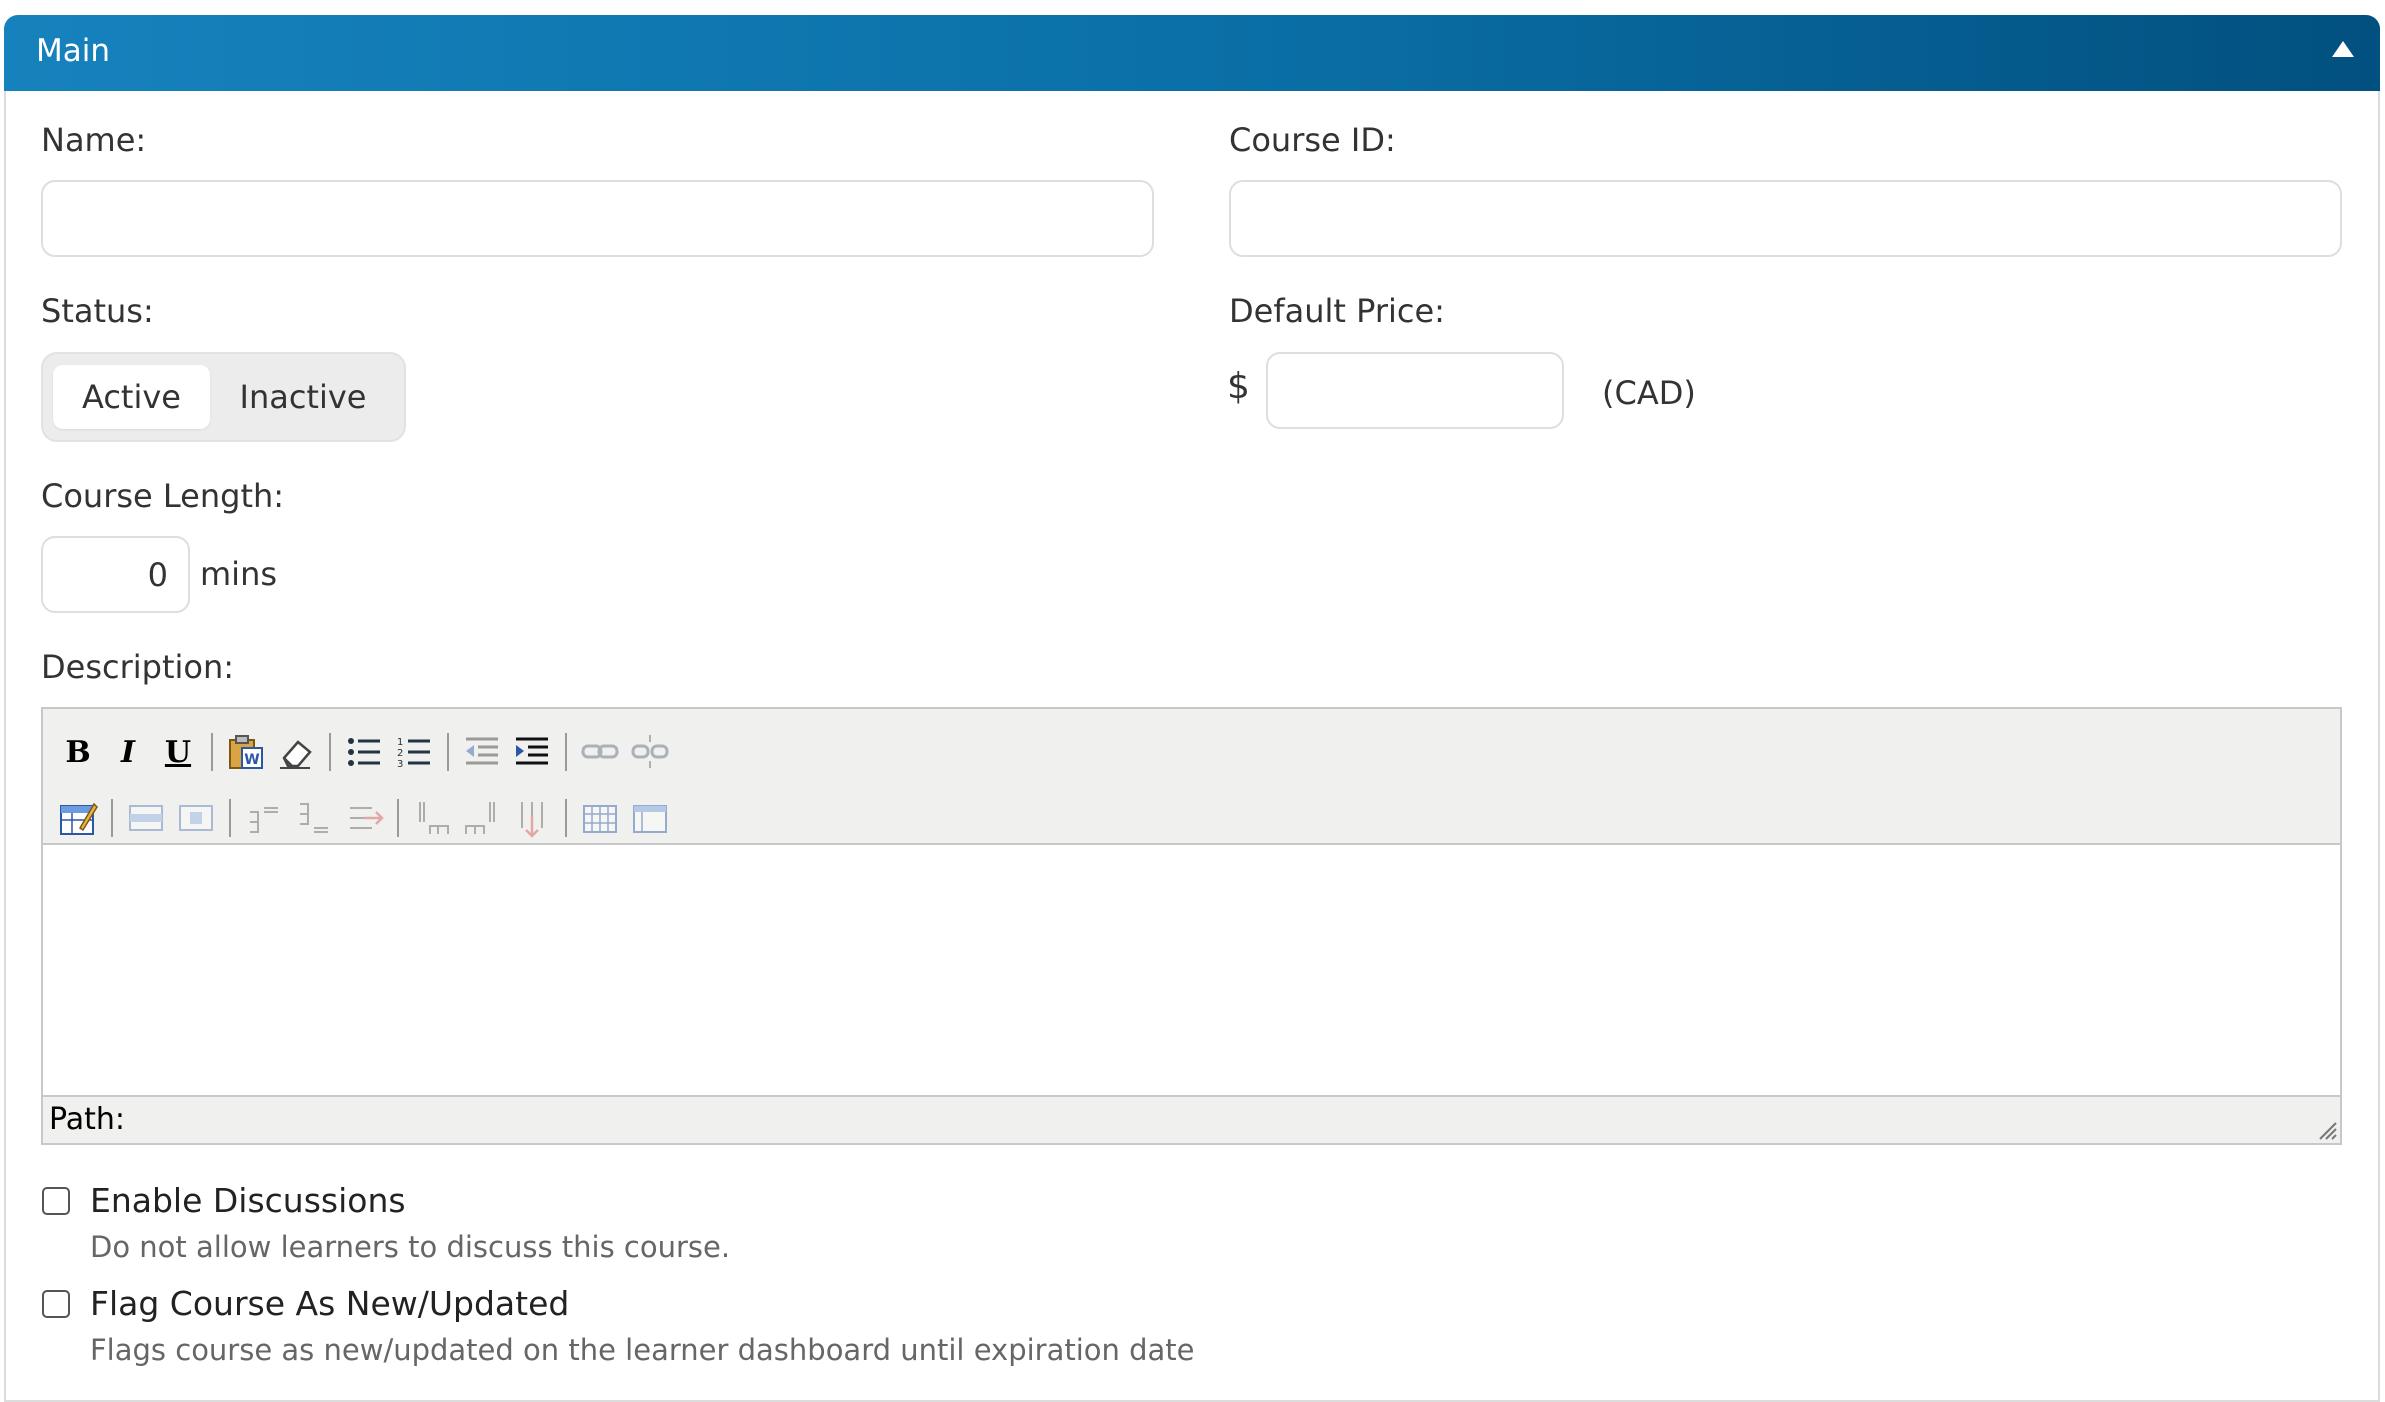 The image size is (2385, 1402). I want to click on course-length-label: Course Length:, so click(163, 496).